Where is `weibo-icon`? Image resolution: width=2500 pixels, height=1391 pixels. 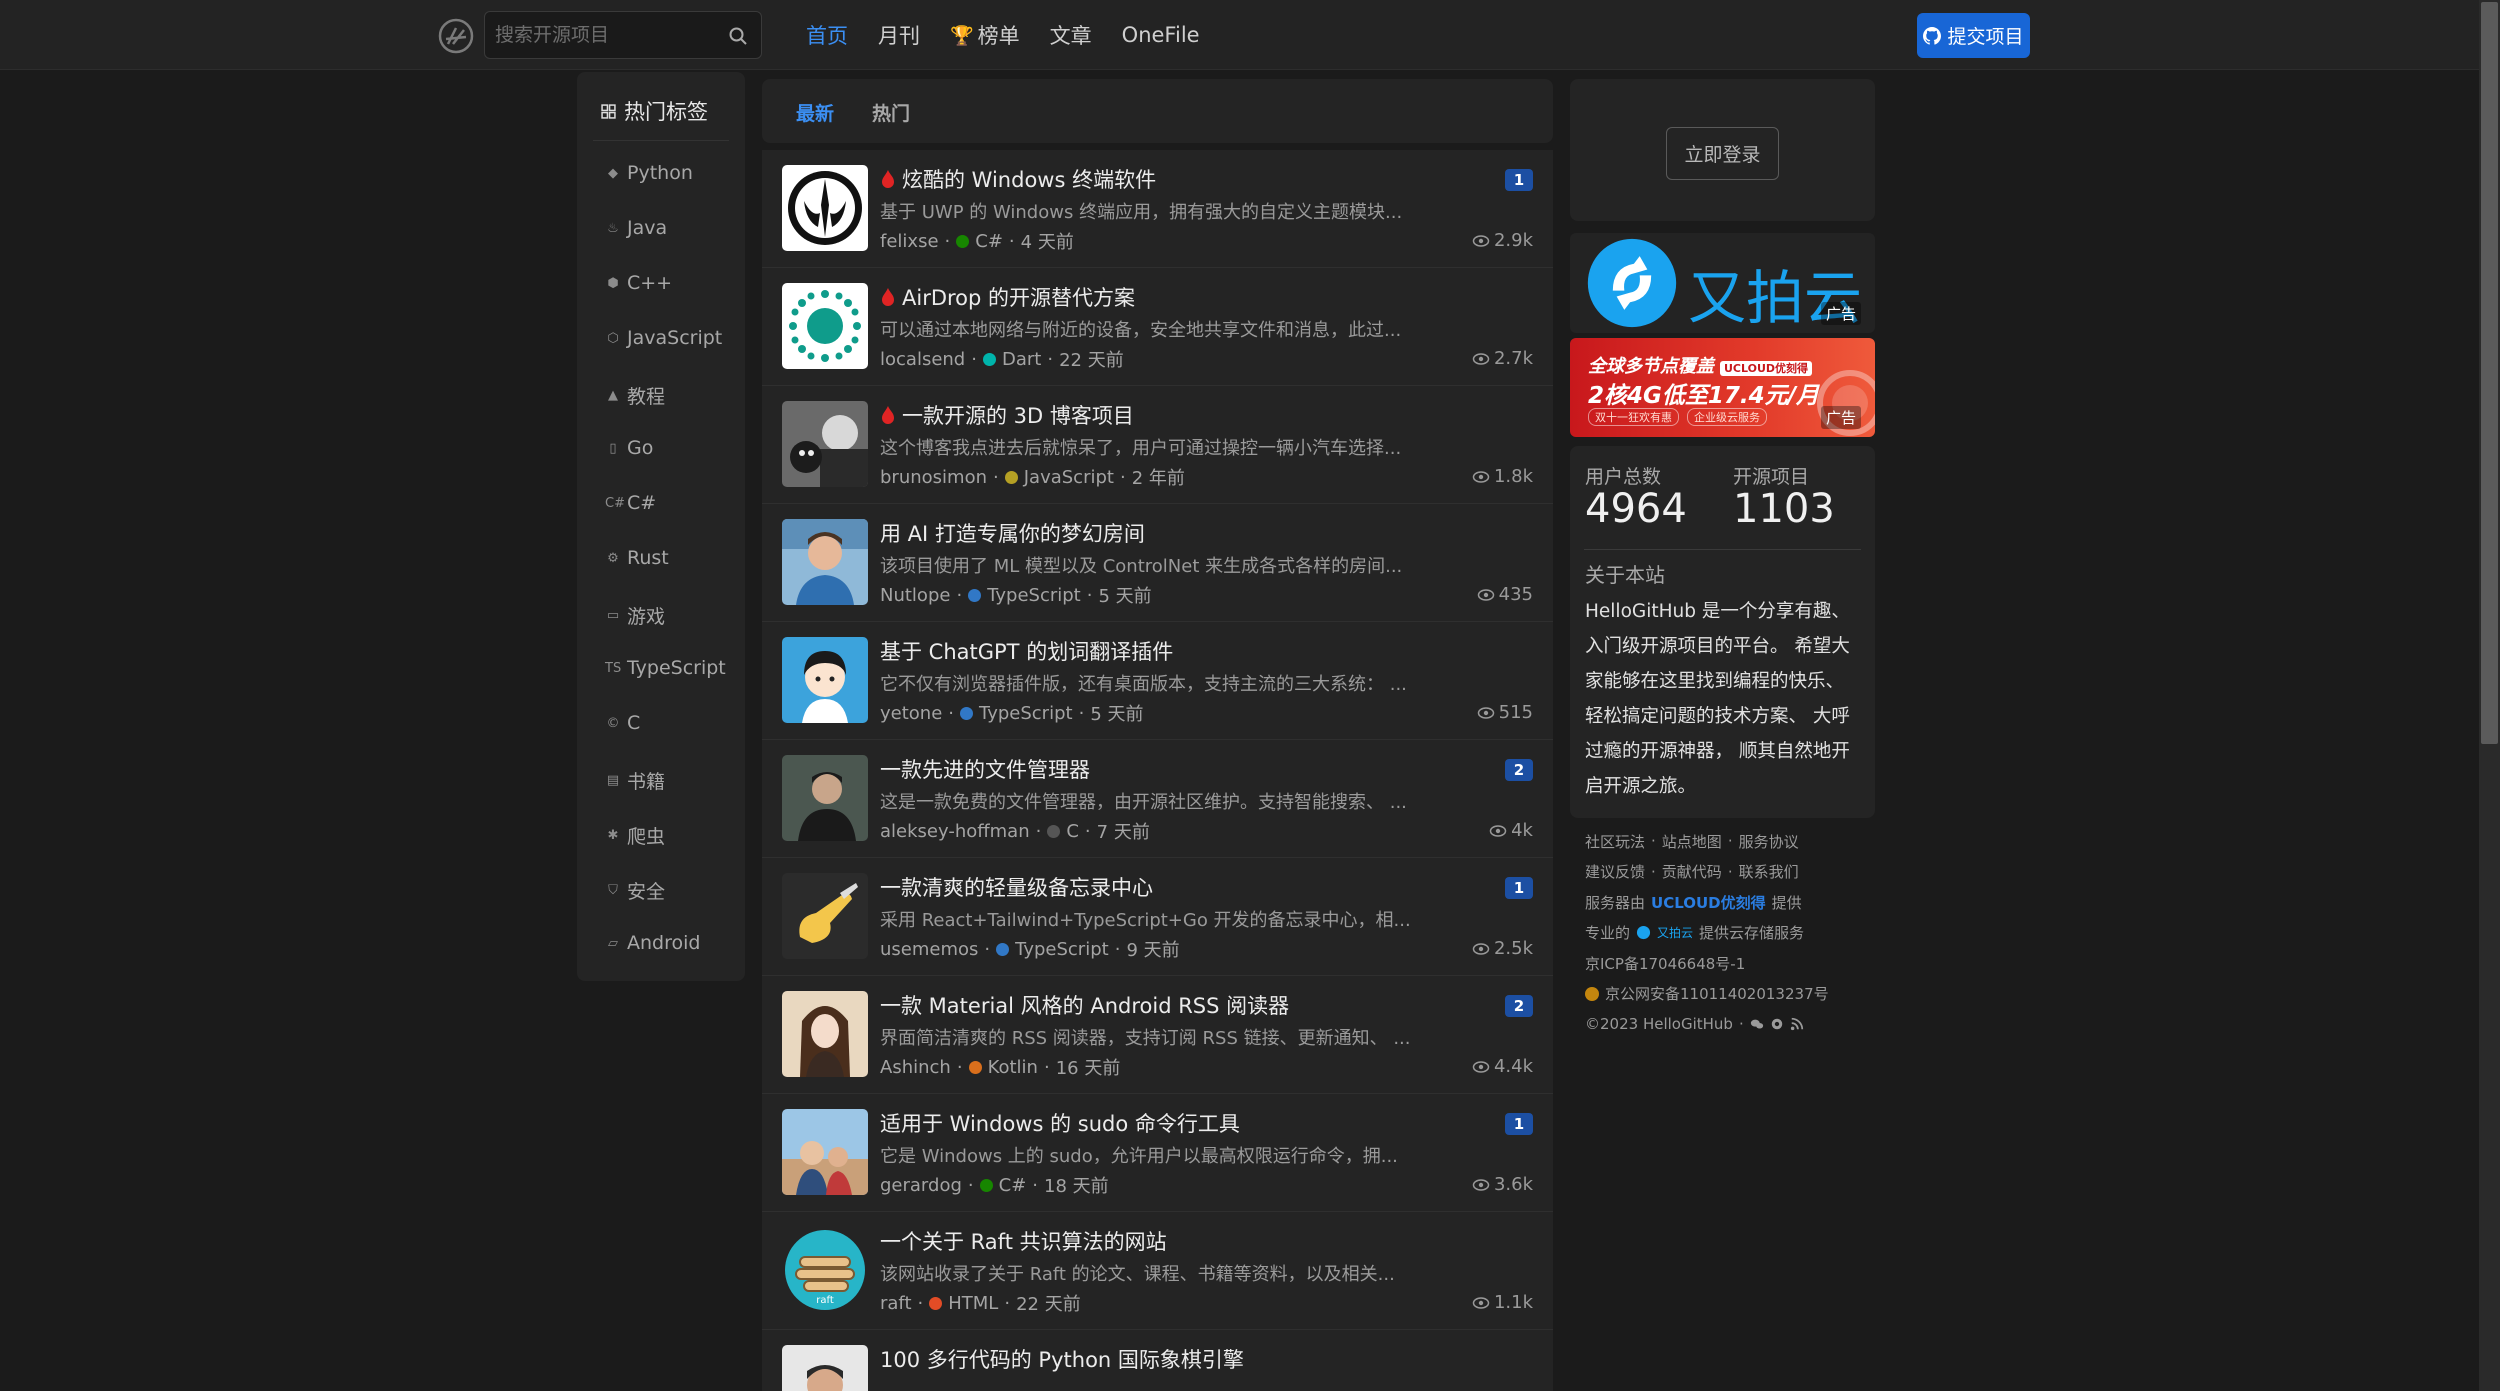 weibo-icon is located at coordinates (1777, 1024).